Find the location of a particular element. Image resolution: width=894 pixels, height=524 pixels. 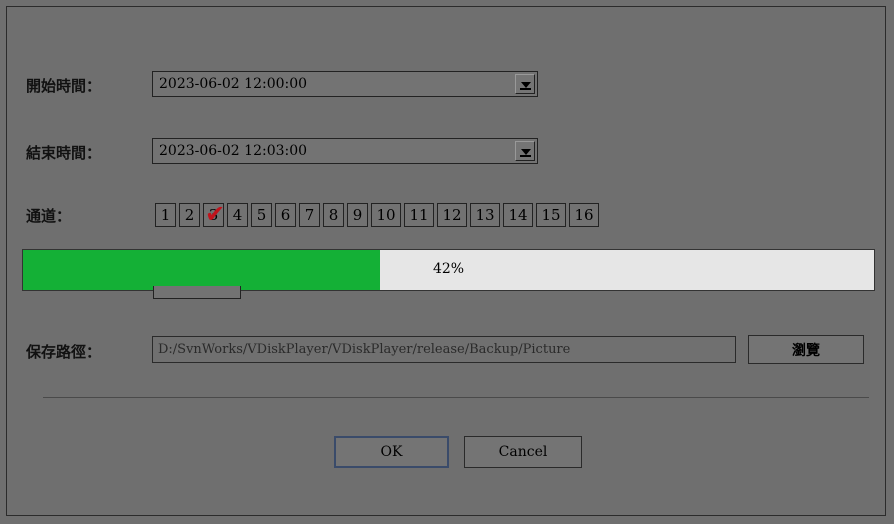

channel-number: 4 is located at coordinates (237, 215).